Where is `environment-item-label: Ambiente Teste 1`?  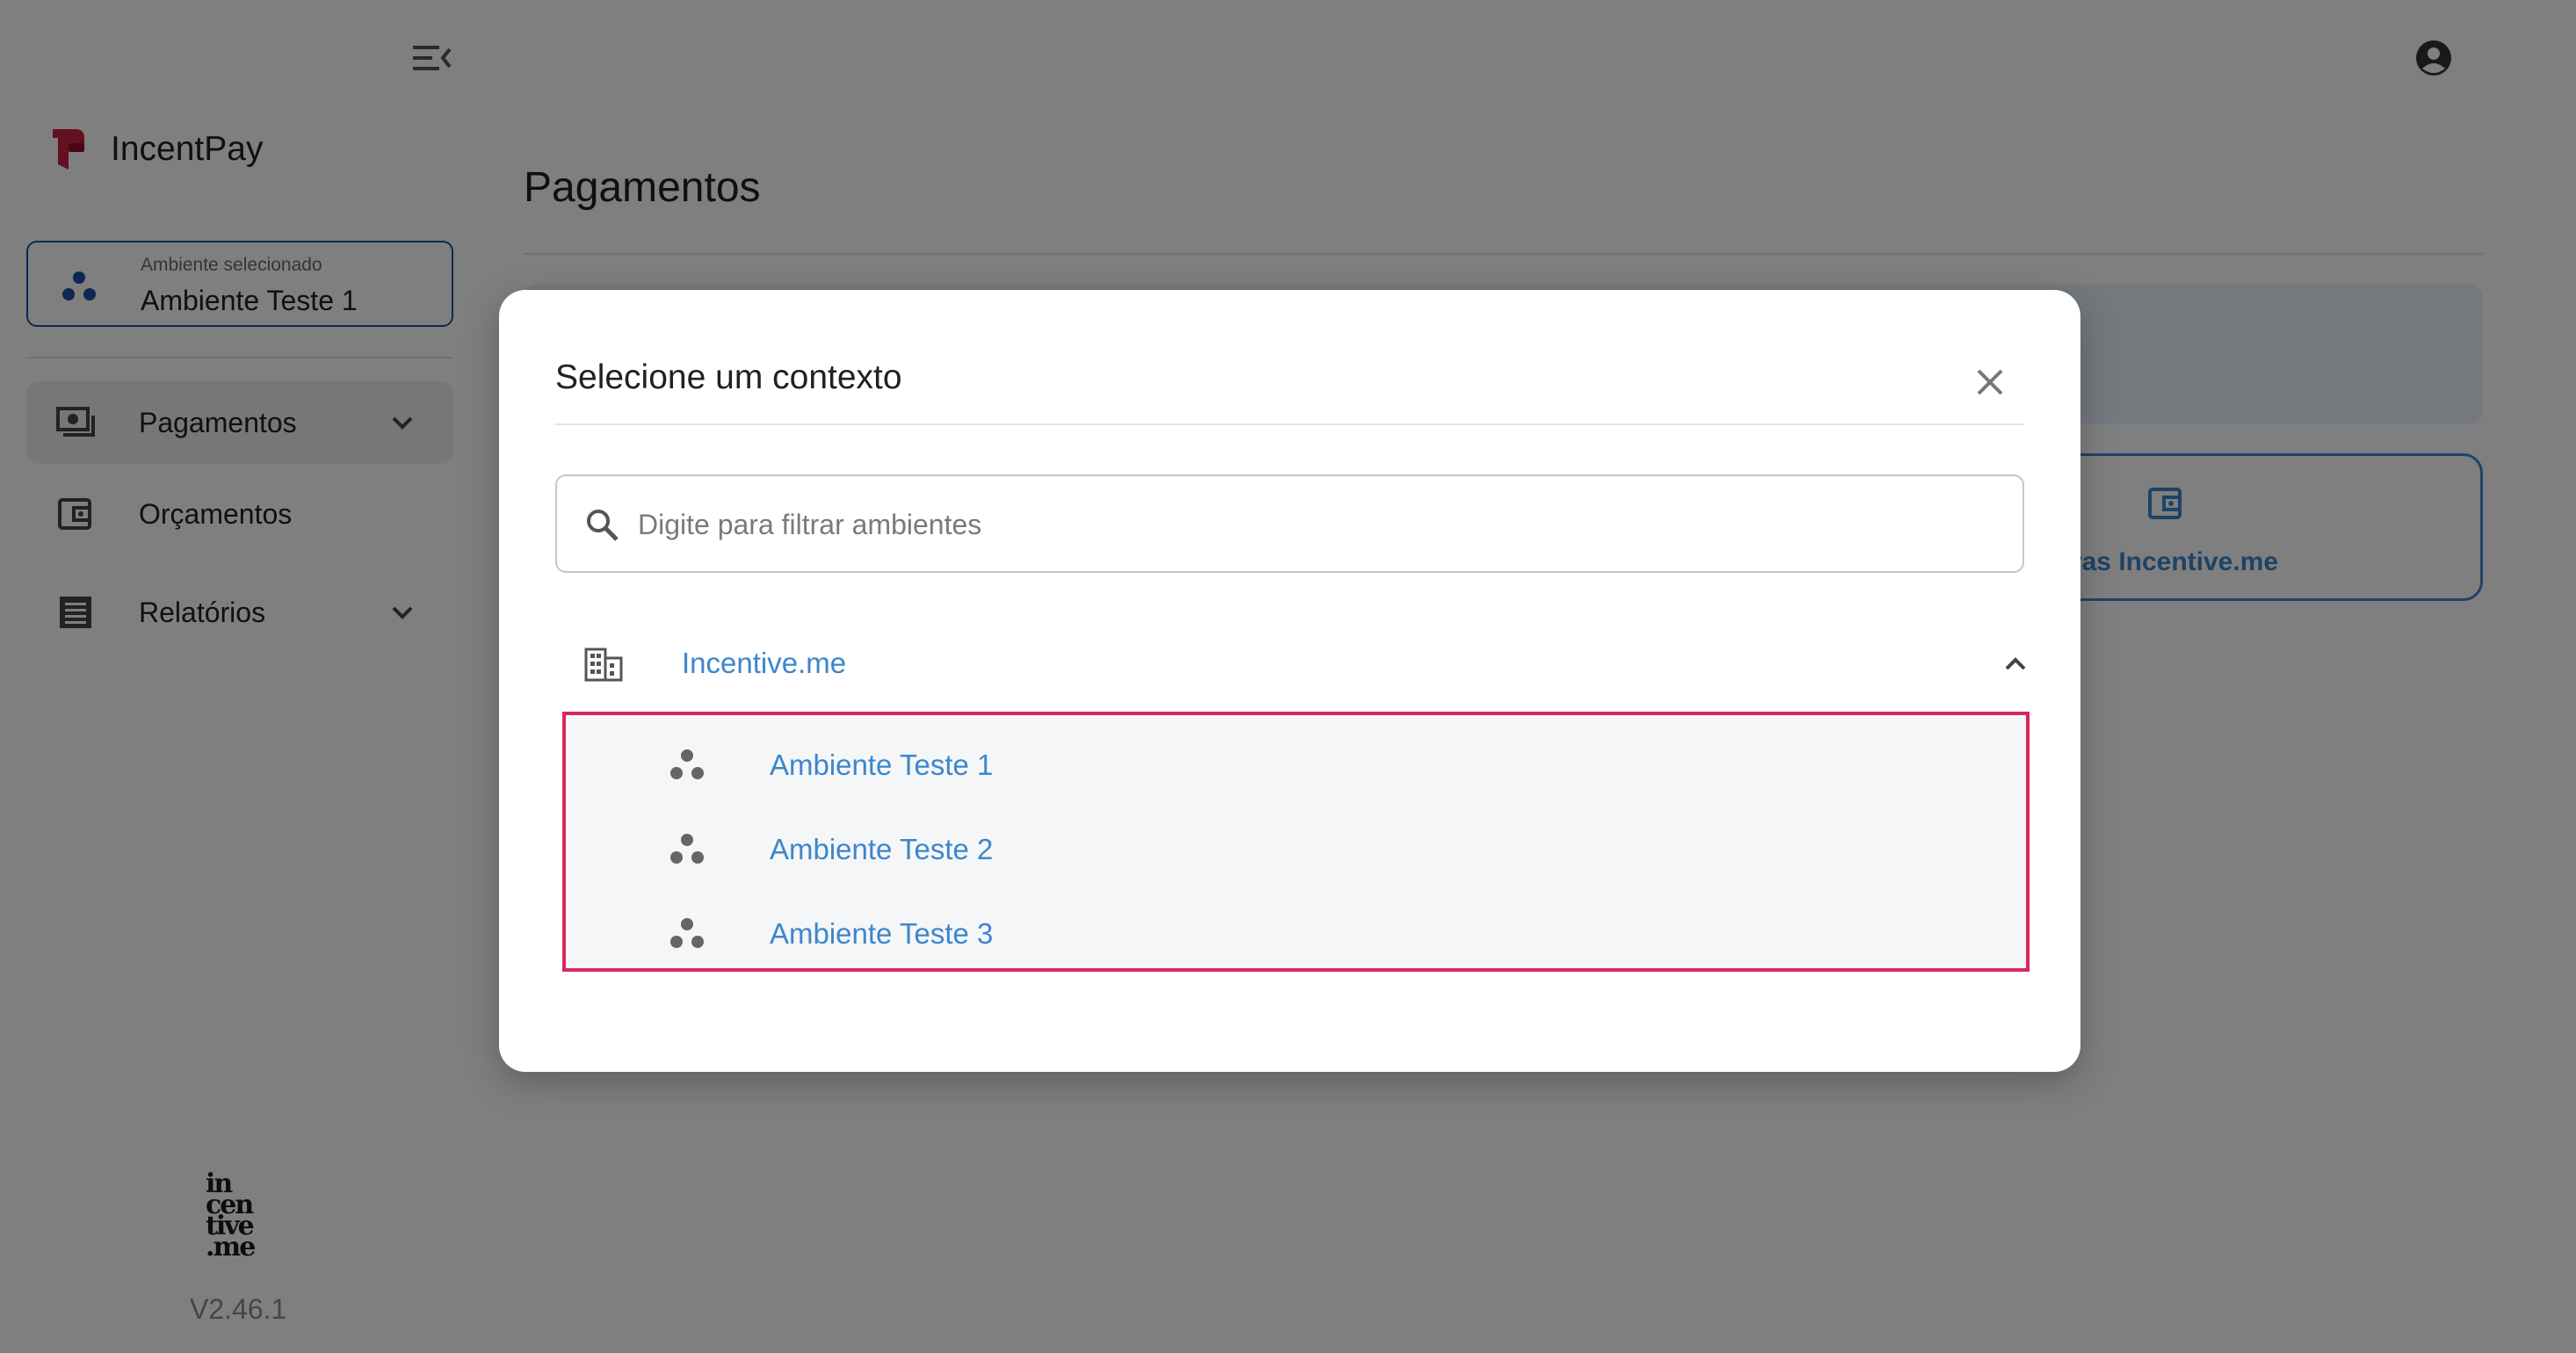 environment-item-label: Ambiente Teste 1 is located at coordinates (882, 765).